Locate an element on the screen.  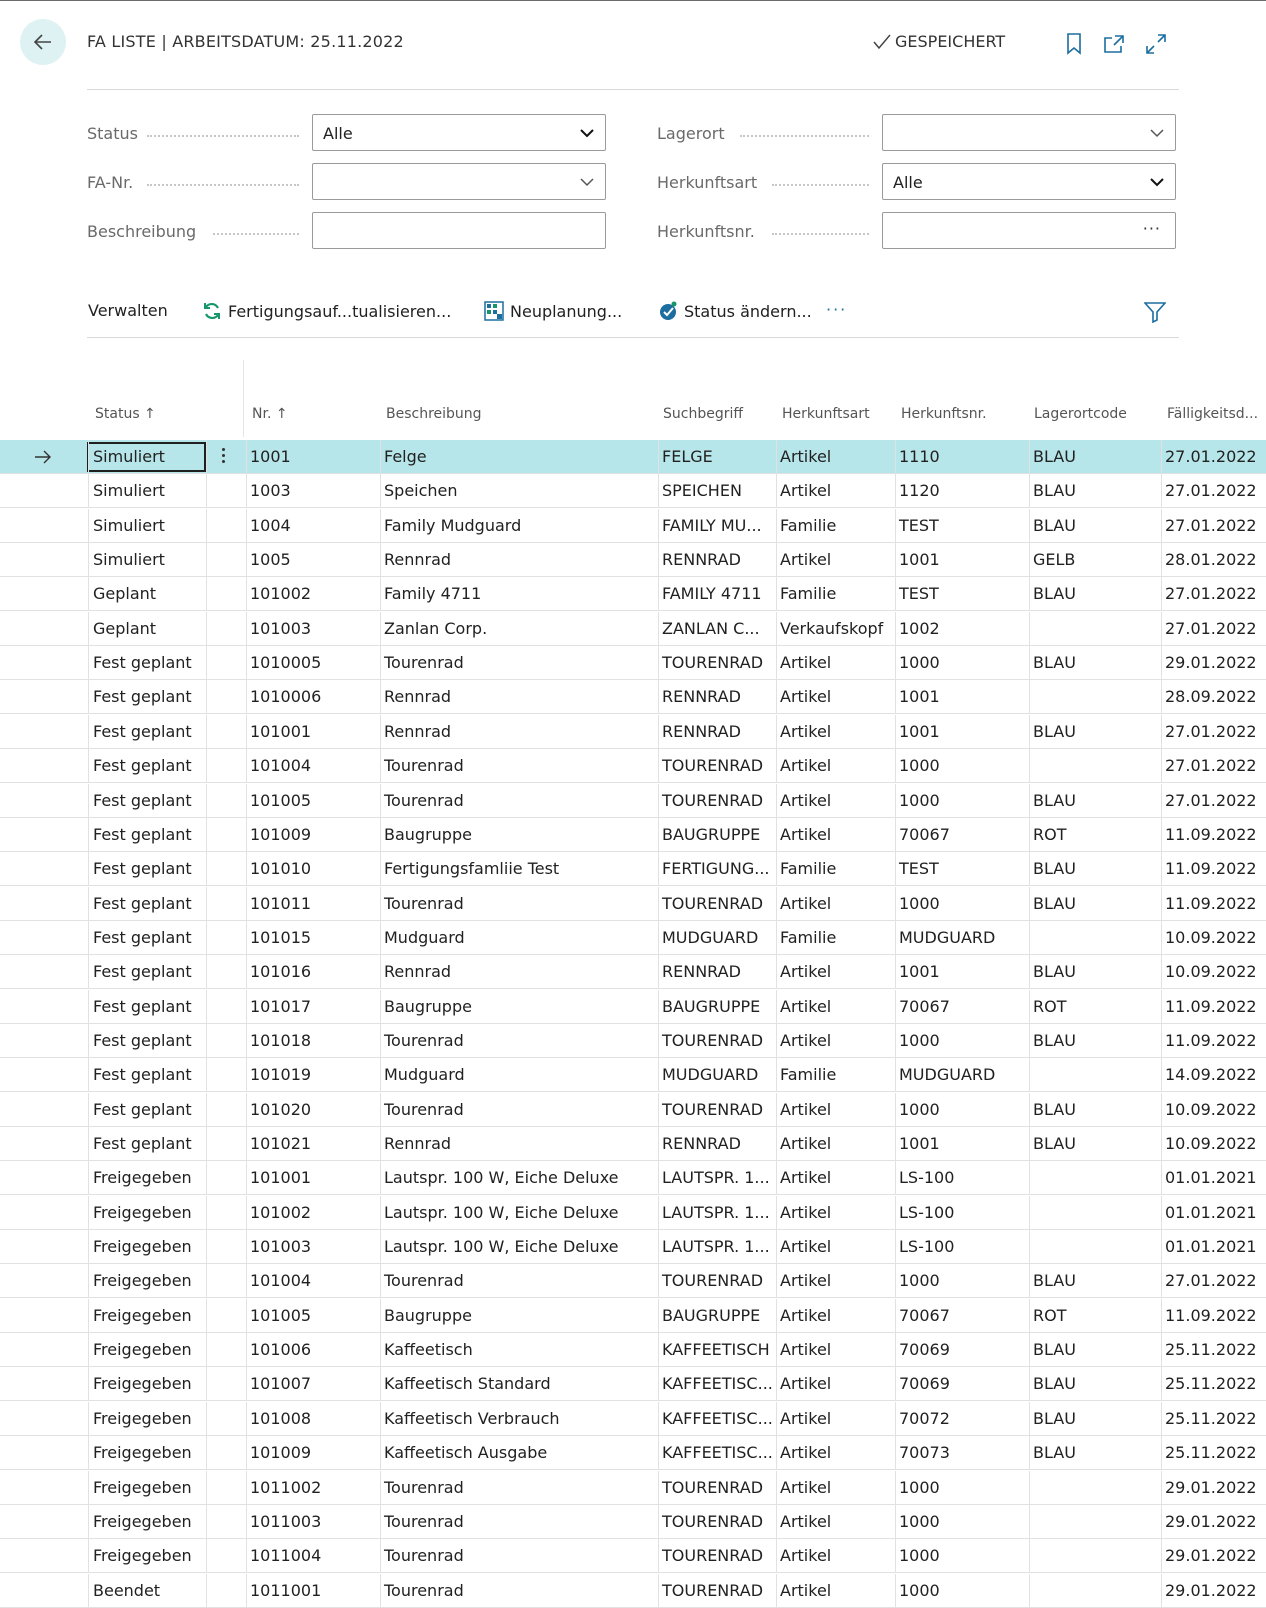
cell-nr: 101004 is located at coordinates (313, 1281).